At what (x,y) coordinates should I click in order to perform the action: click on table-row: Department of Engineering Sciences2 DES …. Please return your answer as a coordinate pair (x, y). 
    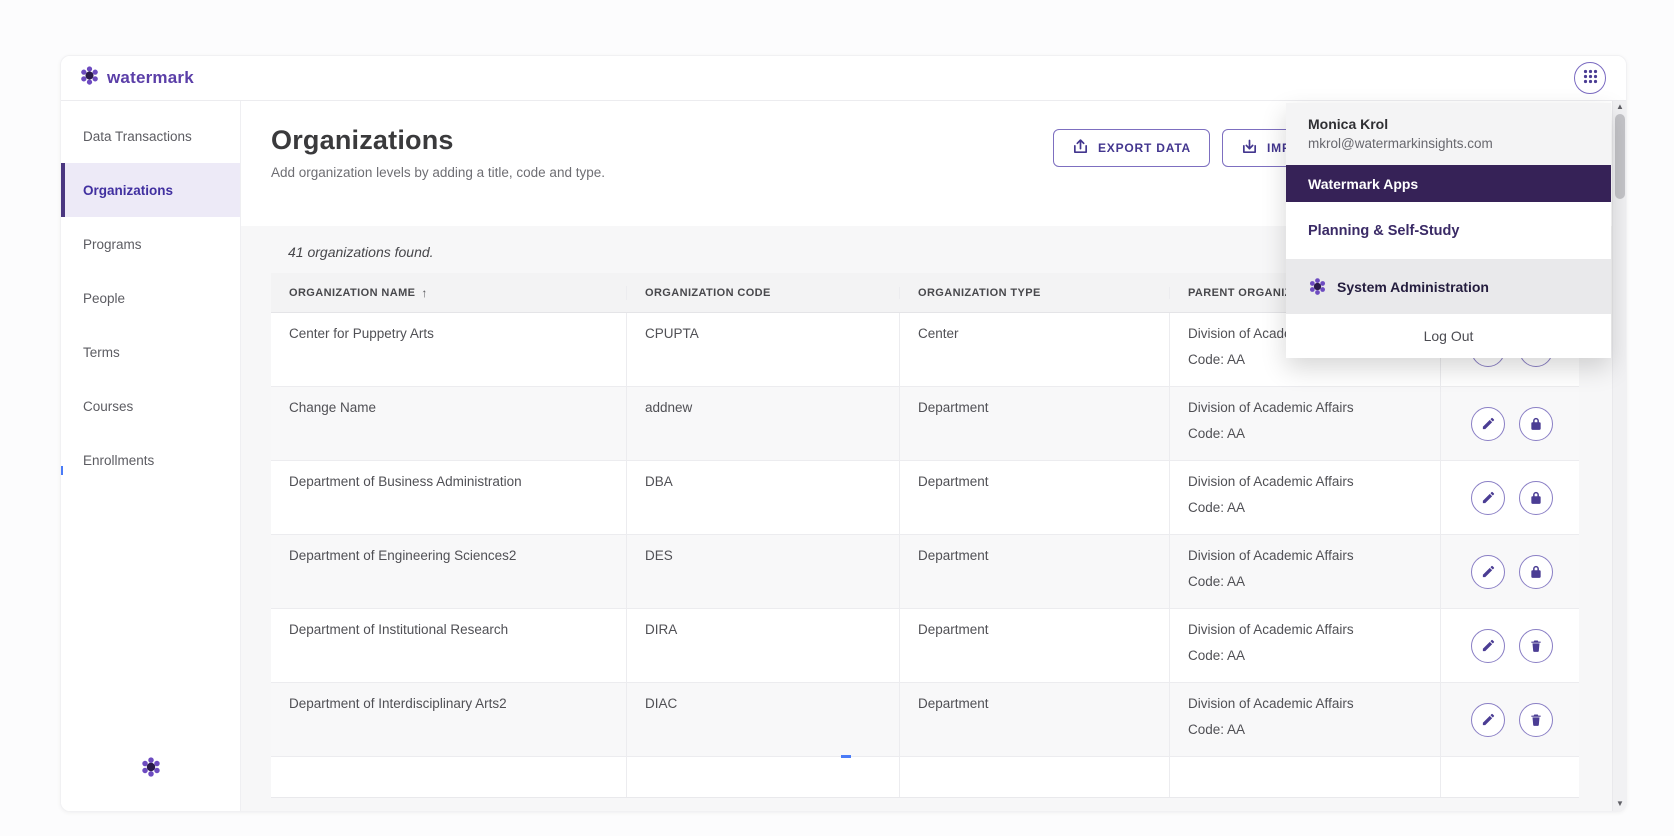
    Looking at the image, I should click on (925, 572).